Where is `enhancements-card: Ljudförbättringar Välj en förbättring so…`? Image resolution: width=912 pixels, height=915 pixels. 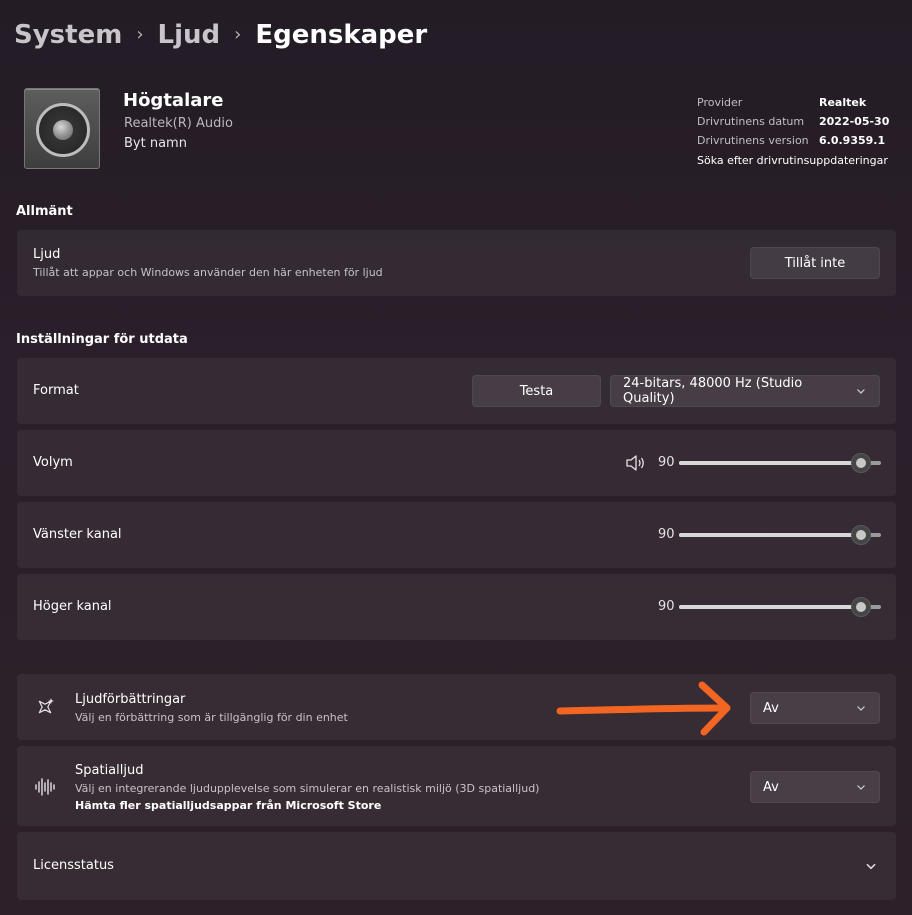
enhancements-card: Ljudförbättringar Välj en förbättring so… is located at coordinates (456, 707).